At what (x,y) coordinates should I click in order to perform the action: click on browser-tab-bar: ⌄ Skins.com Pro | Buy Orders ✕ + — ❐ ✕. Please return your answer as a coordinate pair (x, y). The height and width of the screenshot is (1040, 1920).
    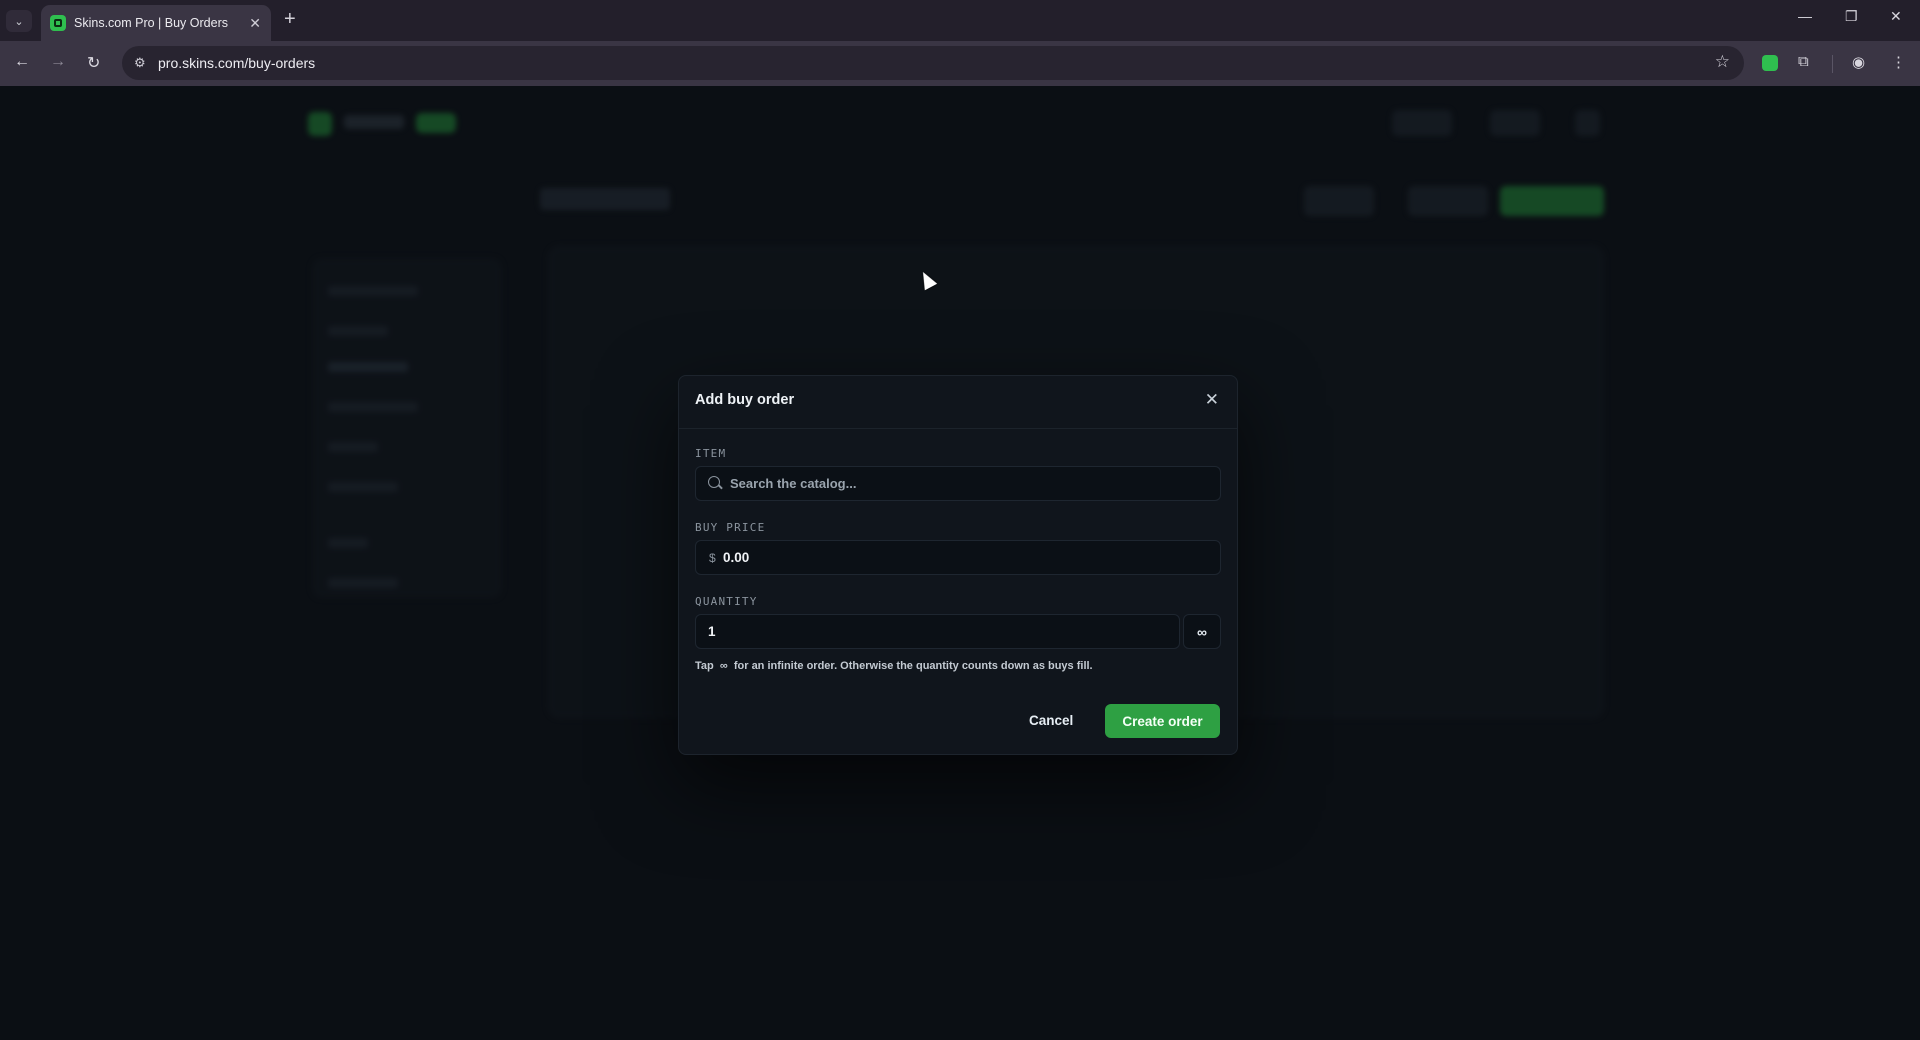
    Looking at the image, I should click on (960, 20).